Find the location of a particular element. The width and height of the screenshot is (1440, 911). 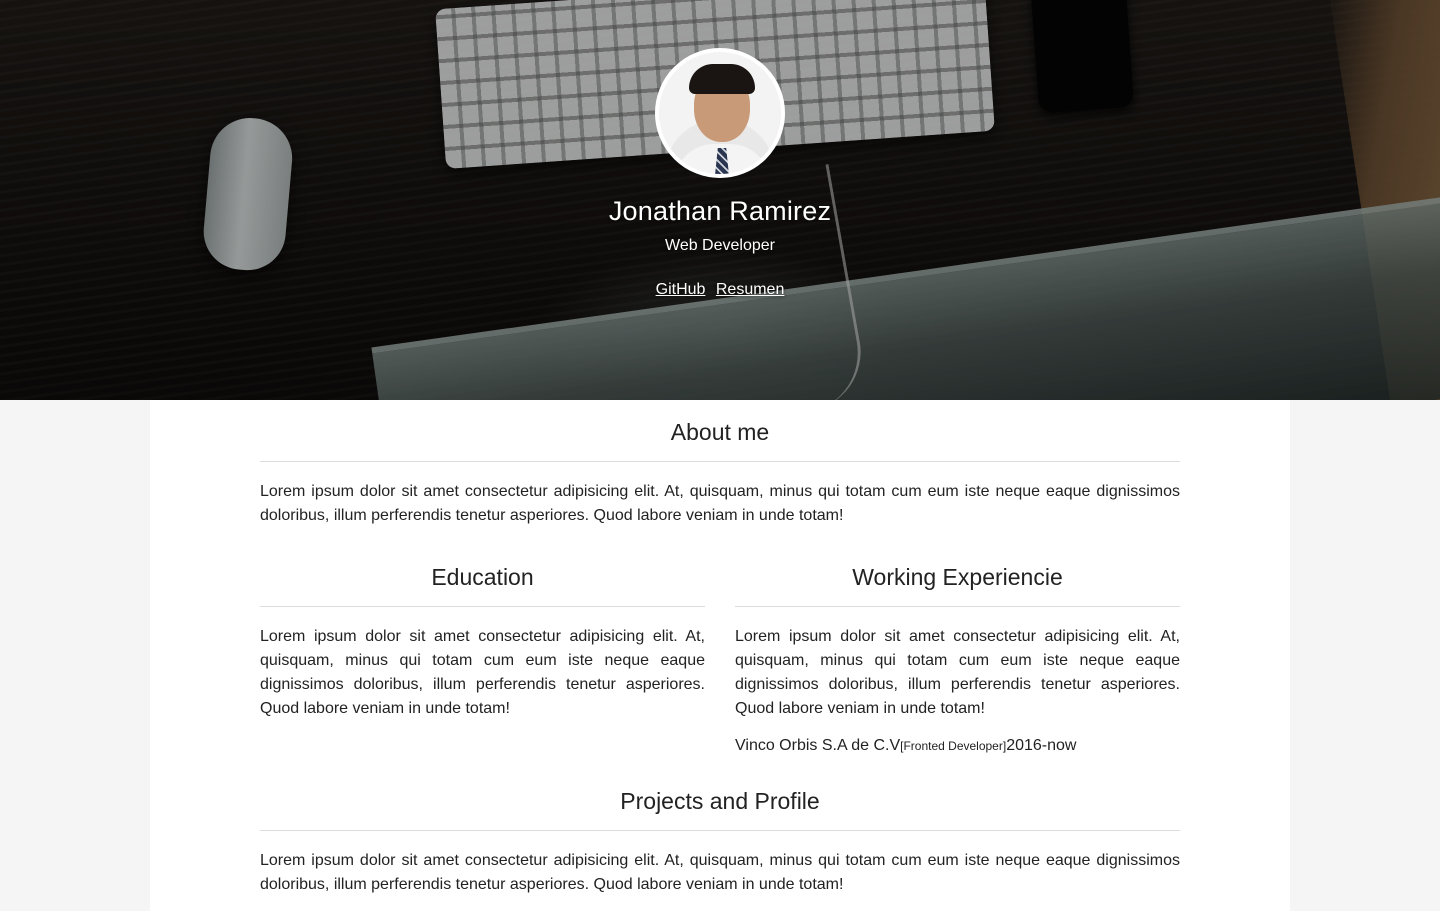

resumen-link: Resumen is located at coordinates (750, 289).